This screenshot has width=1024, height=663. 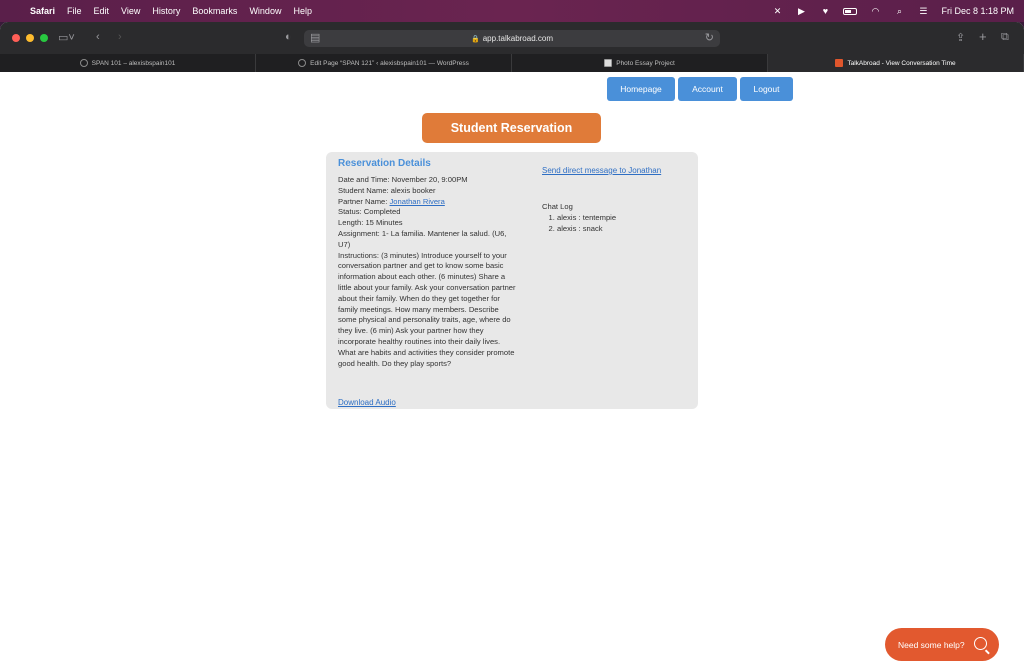 I want to click on tab-overview-icon: ⧉, so click(x=1005, y=37).